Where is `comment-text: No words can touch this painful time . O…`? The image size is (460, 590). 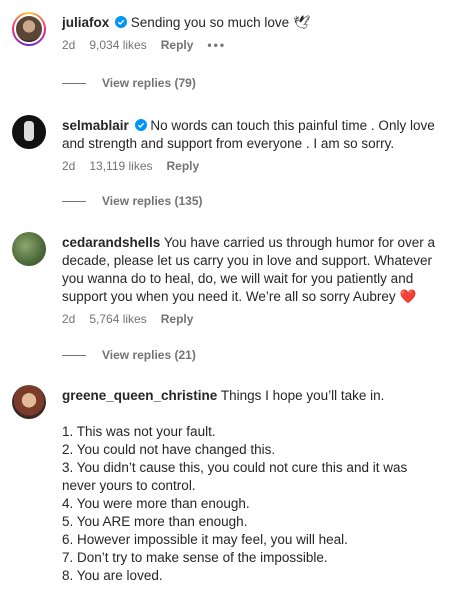
comment-text: No words can touch this painful time . O… is located at coordinates (292, 125).